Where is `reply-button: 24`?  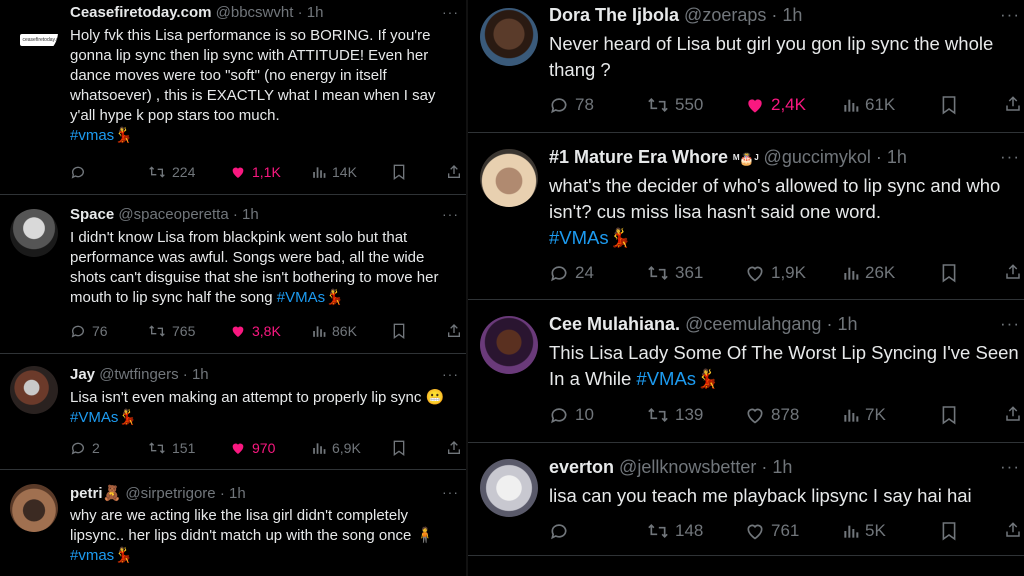
reply-button: 24 is located at coordinates (571, 273).